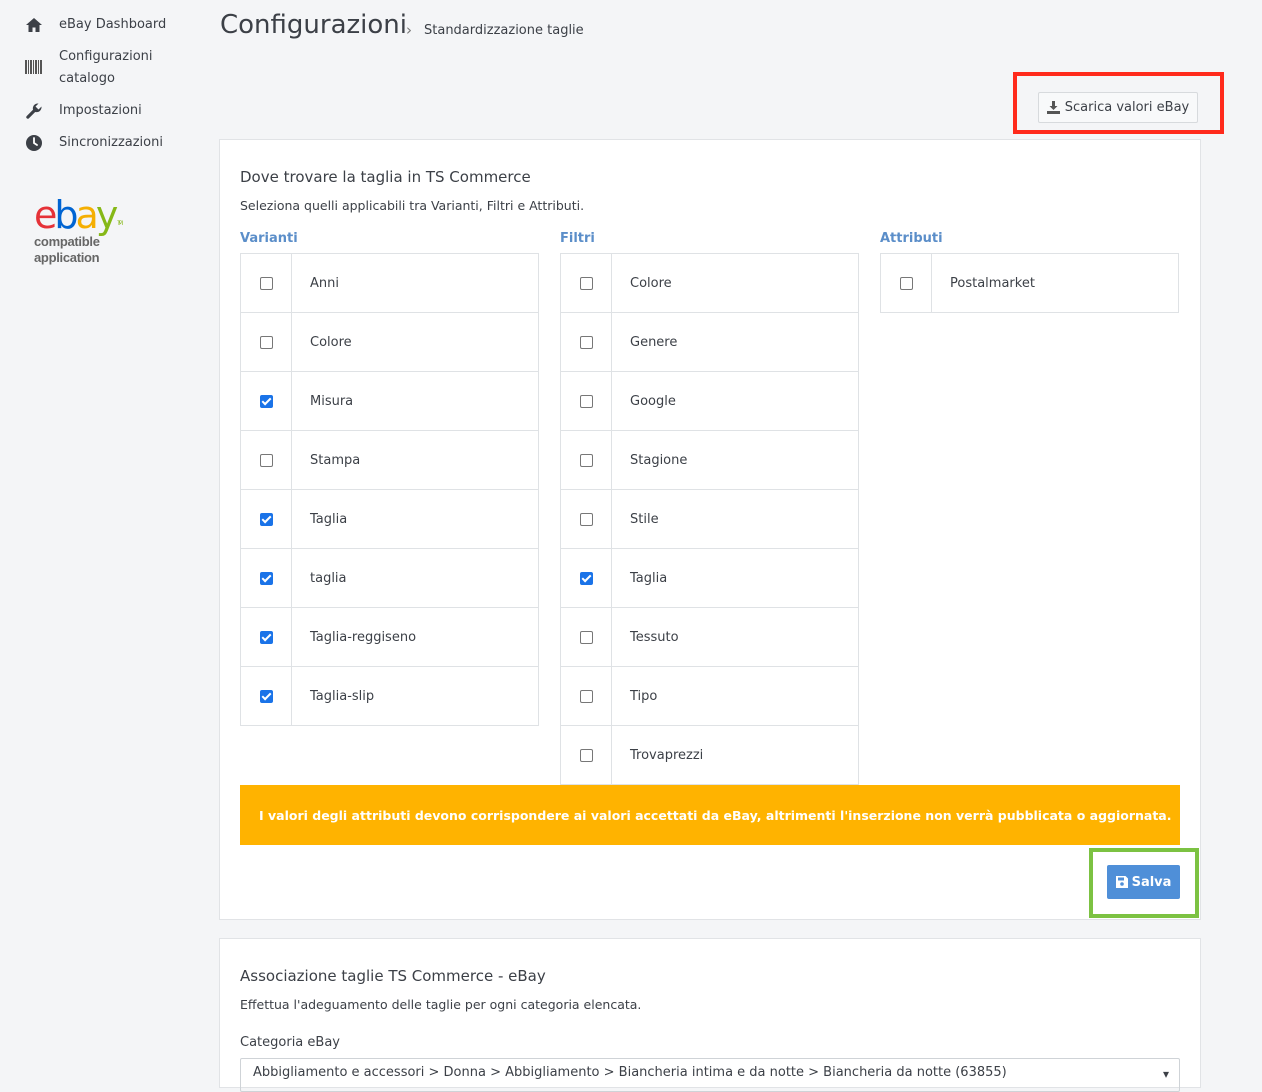 The image size is (1262, 1092). Describe the element at coordinates (363, 637) in the screenshot. I see `option-label: Taglia-reggiseno` at that location.